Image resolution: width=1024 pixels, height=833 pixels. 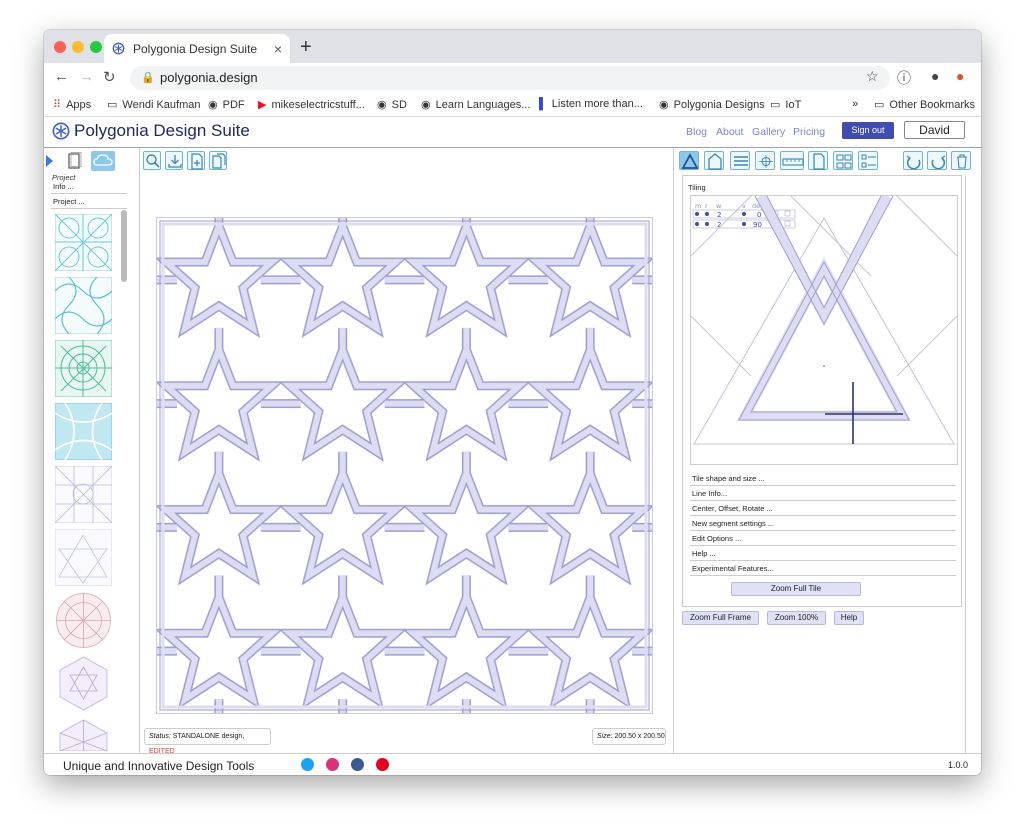 I want to click on tab-close-icon: ×, so click(x=278, y=49).